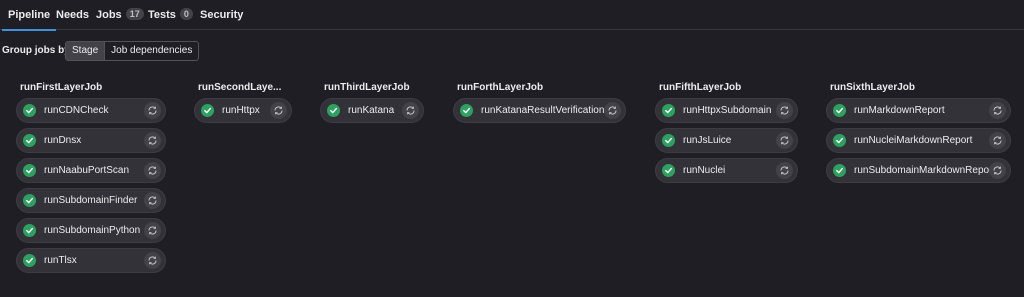 The width and height of the screenshot is (1024, 297). What do you see at coordinates (186, 14) in the screenshot?
I see `tests-count-badge: 0` at bounding box center [186, 14].